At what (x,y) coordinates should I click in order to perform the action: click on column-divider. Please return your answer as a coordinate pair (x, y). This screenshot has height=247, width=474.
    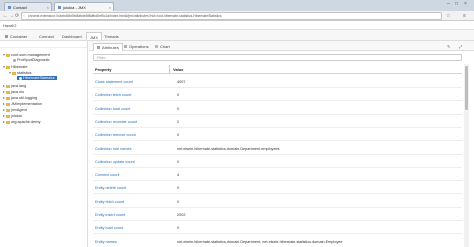
    Looking at the image, I should click on (169, 69).